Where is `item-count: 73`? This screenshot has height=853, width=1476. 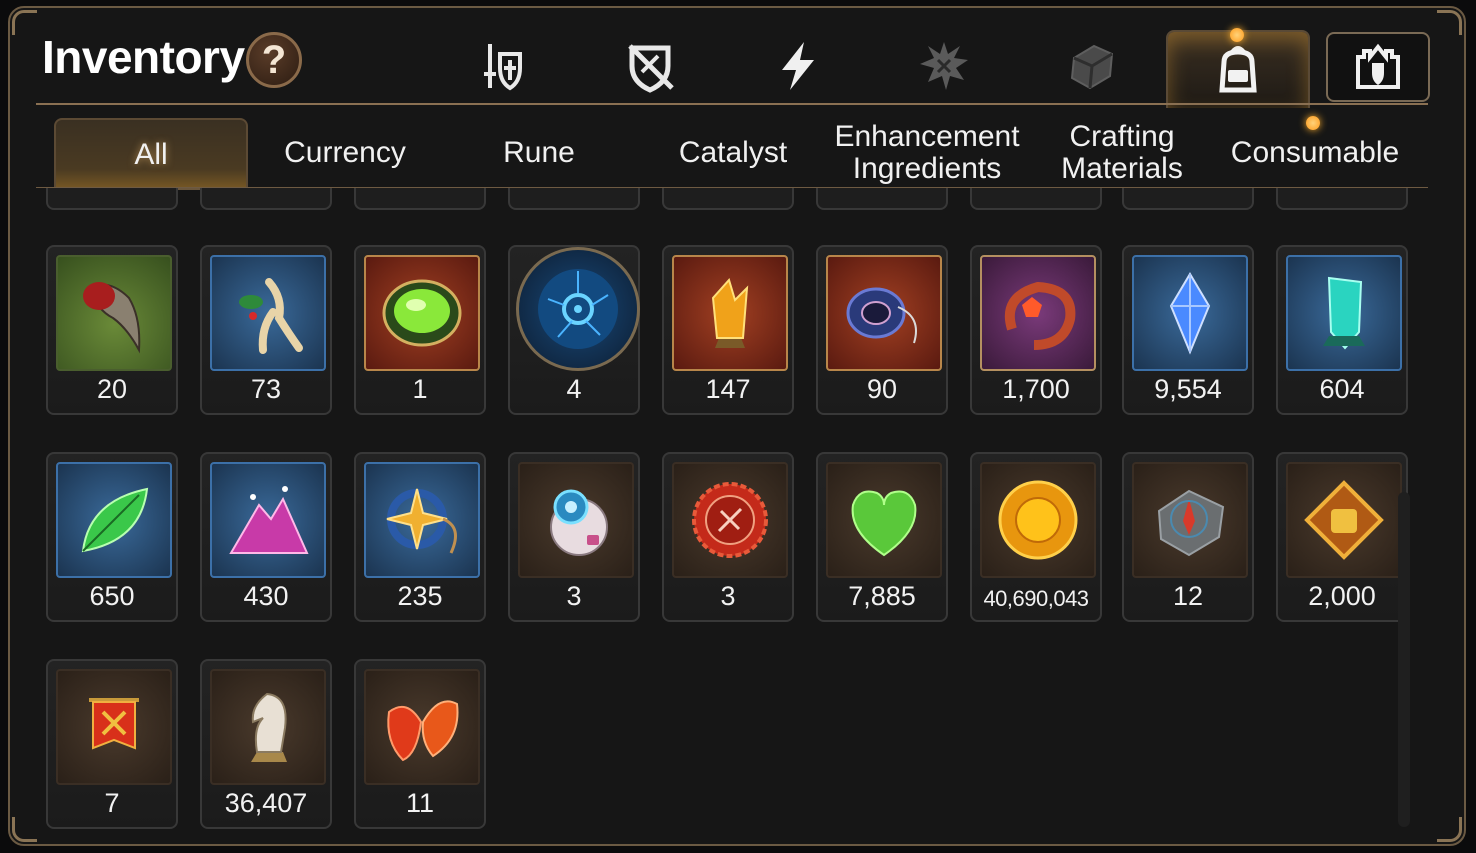
item-count: 73 is located at coordinates (266, 389).